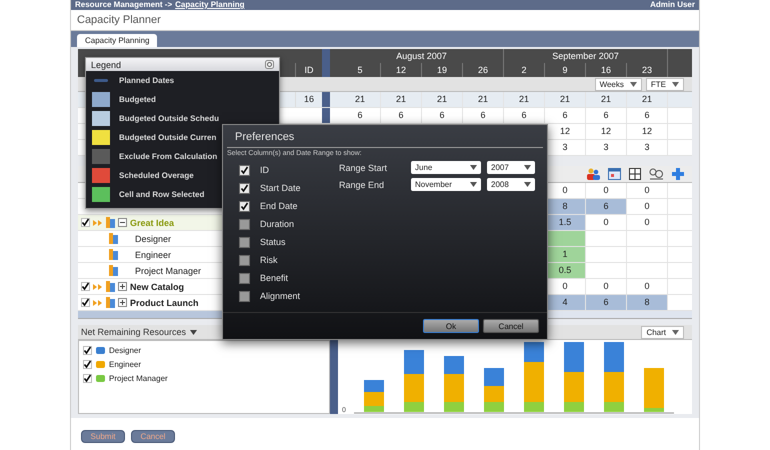 Image resolution: width=770 pixels, height=450 pixels. What do you see at coordinates (385, 136) in the screenshot?
I see `dialog-title: Preferences` at bounding box center [385, 136].